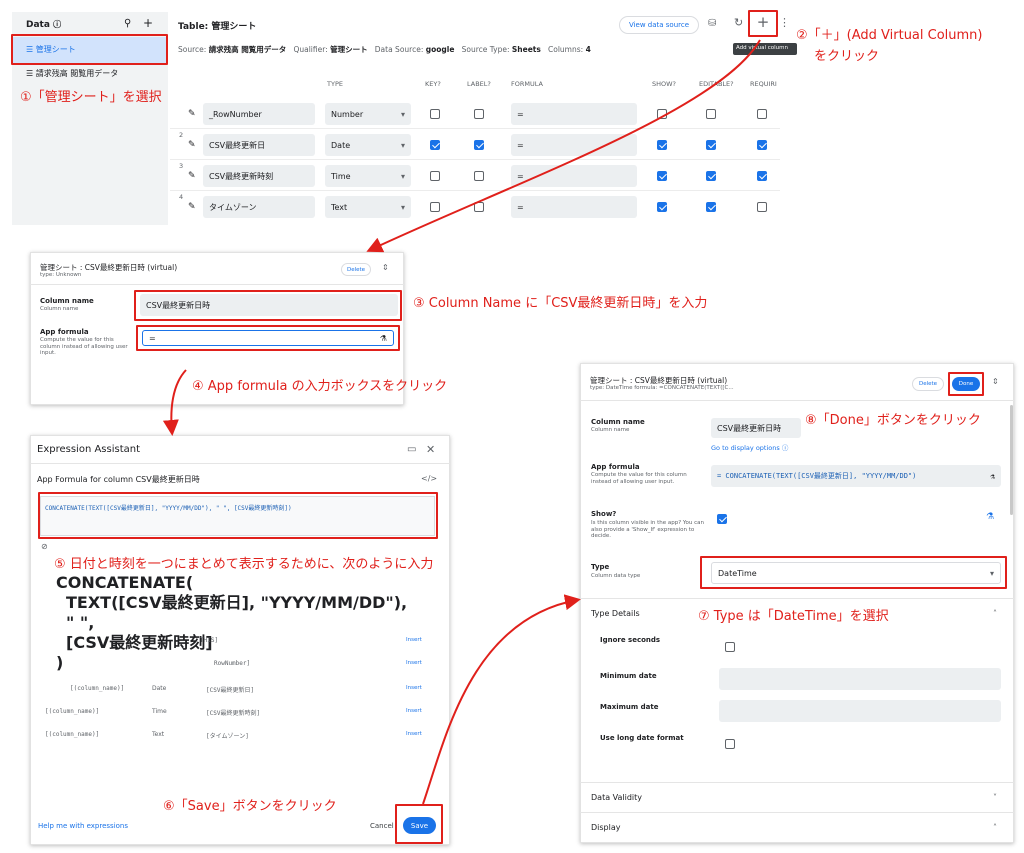 The image size is (1024, 853). I want to click on arrow-to-column-panel, so click(563, 146).